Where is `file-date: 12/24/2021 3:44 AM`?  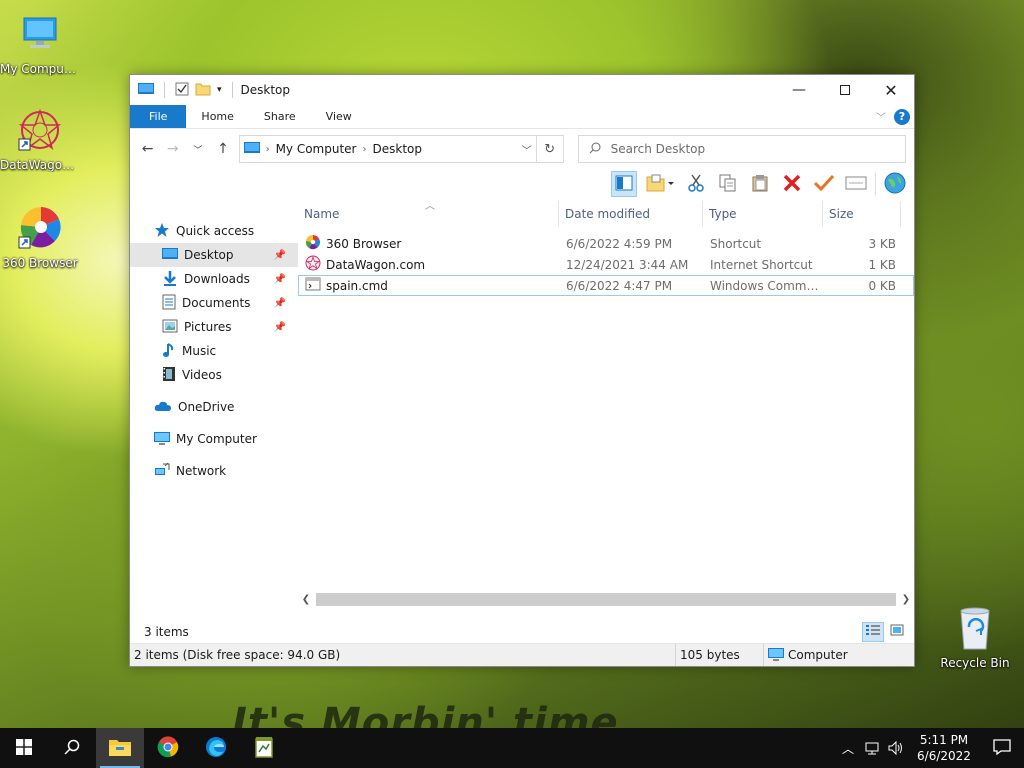
file-date: 12/24/2021 3:44 AM is located at coordinates (627, 264).